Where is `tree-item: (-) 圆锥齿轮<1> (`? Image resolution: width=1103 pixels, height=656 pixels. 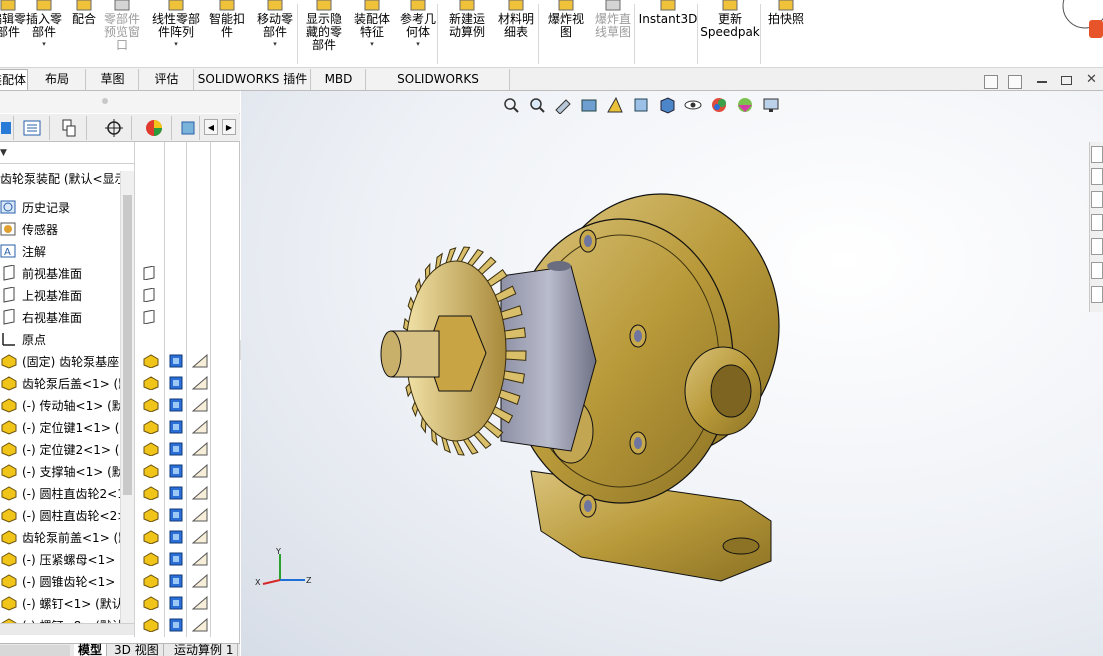
tree-item: (-) 圆锥齿轮<1> ( is located at coordinates (67, 581).